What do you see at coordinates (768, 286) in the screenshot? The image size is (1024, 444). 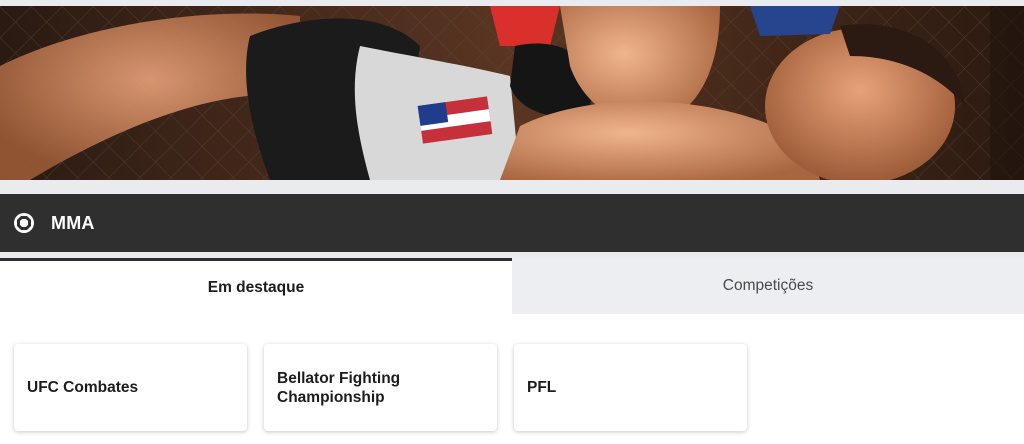 I see `tab-competitions: Competições` at bounding box center [768, 286].